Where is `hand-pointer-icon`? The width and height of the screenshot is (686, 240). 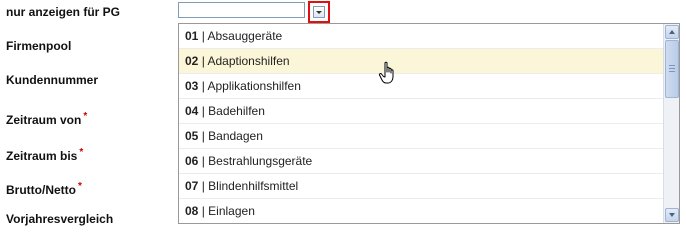 hand-pointer-icon is located at coordinates (386, 72).